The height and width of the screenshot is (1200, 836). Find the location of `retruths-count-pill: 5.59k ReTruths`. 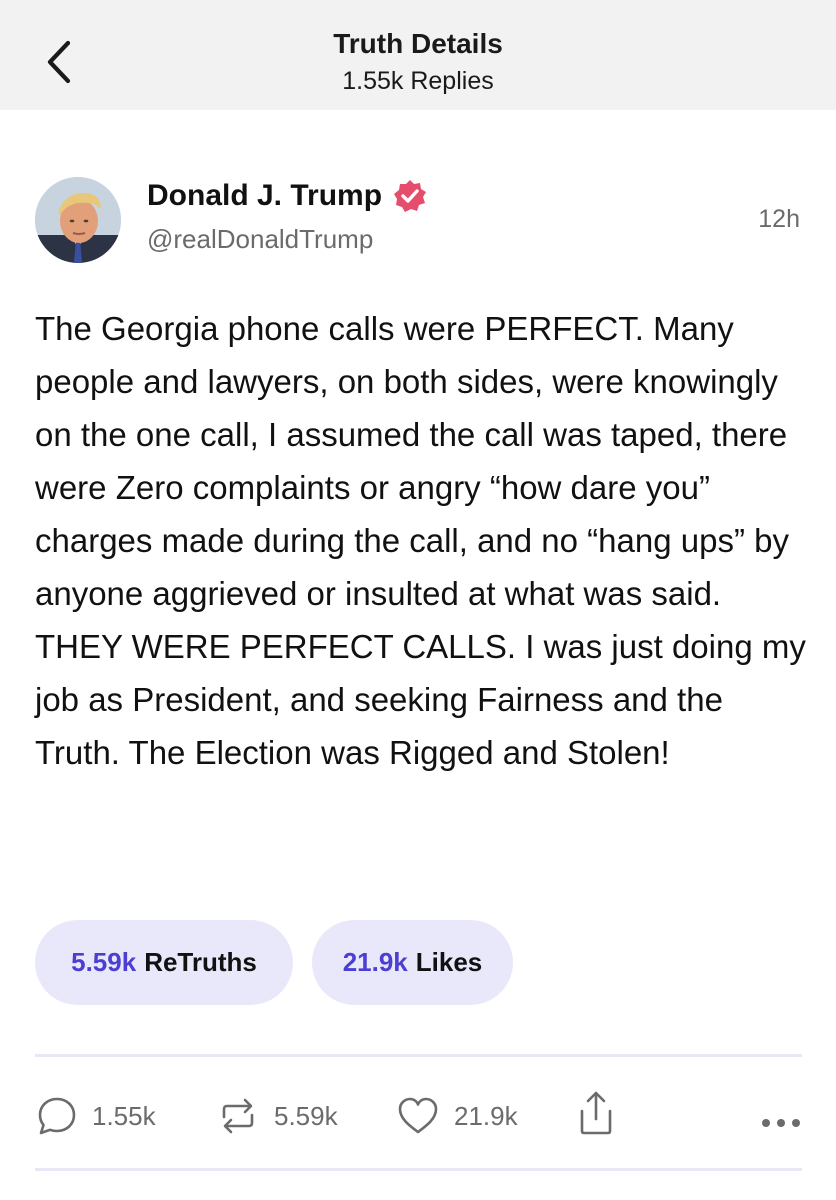

retruths-count-pill: 5.59k ReTruths is located at coordinates (164, 962).